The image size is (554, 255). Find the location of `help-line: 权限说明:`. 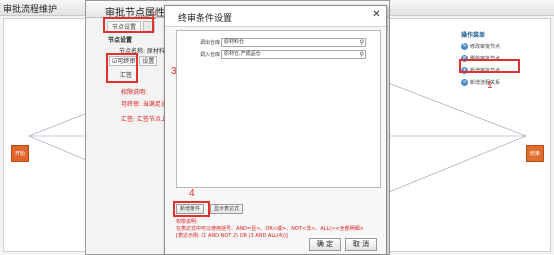

help-line: 权限说明: is located at coordinates (187, 222).